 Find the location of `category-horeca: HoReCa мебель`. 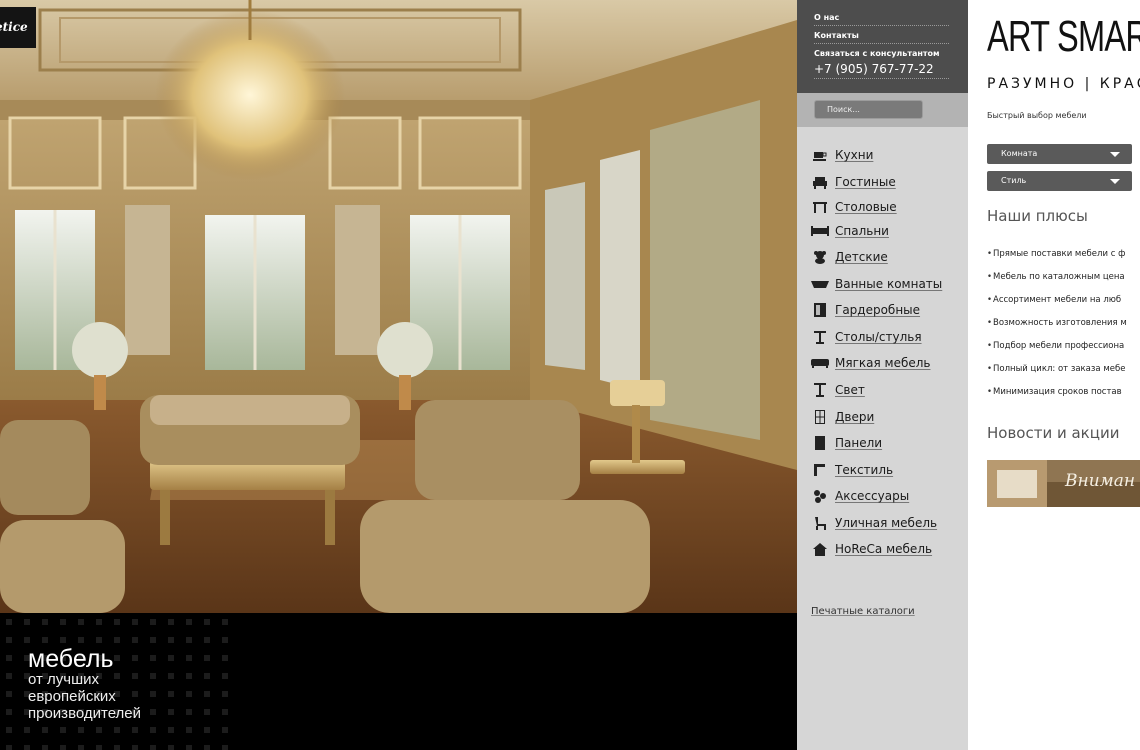

category-horeca: HoReCa мебель is located at coordinates (886, 549).